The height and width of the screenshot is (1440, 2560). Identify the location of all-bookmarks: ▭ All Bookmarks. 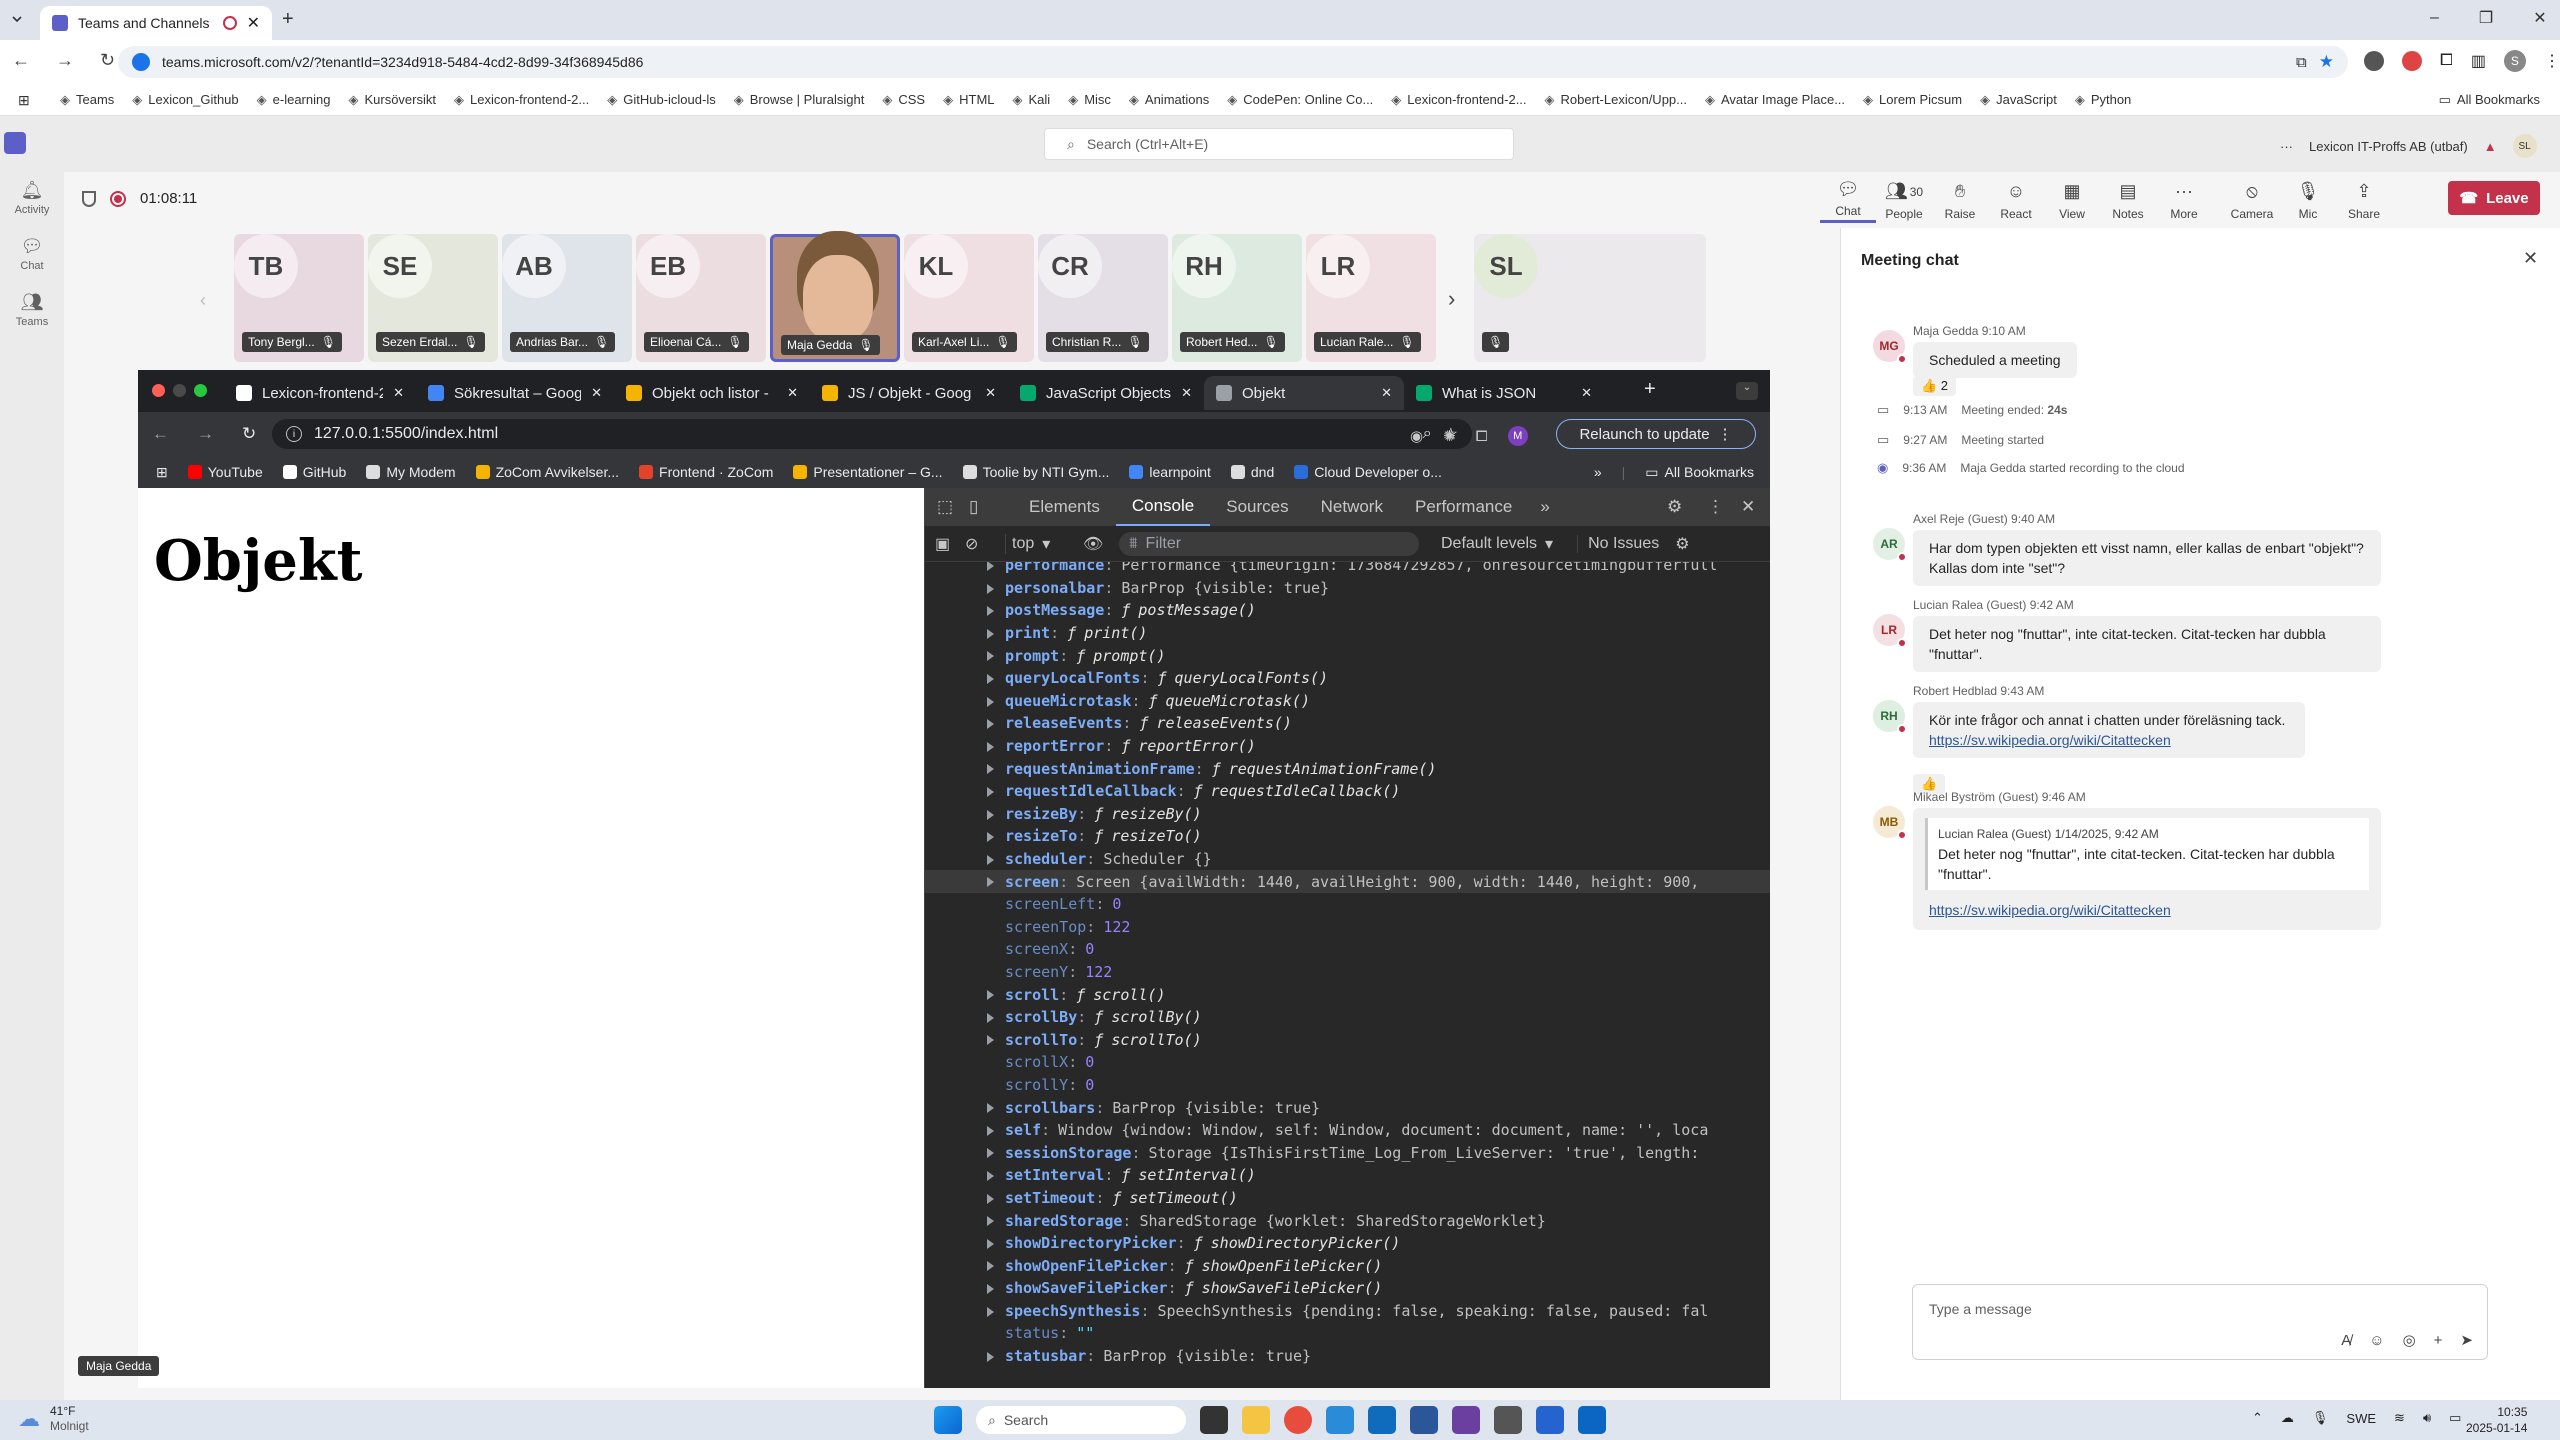
(2489, 100).